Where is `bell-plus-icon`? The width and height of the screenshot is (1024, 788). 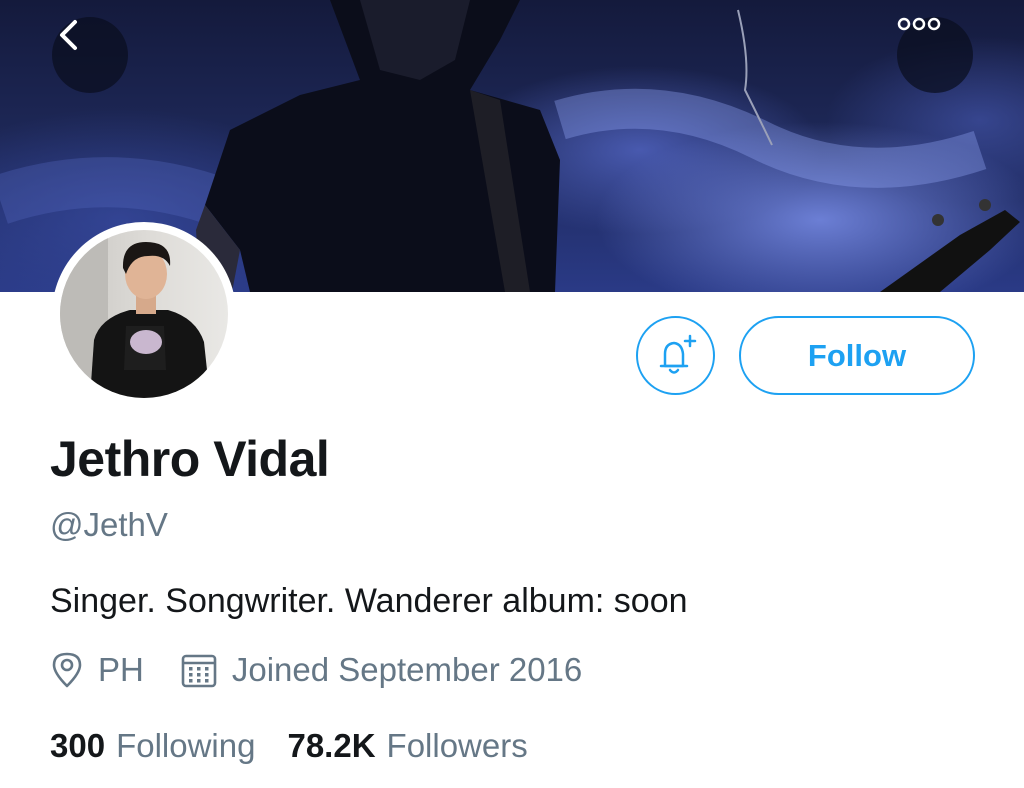
bell-plus-icon is located at coordinates (676, 356).